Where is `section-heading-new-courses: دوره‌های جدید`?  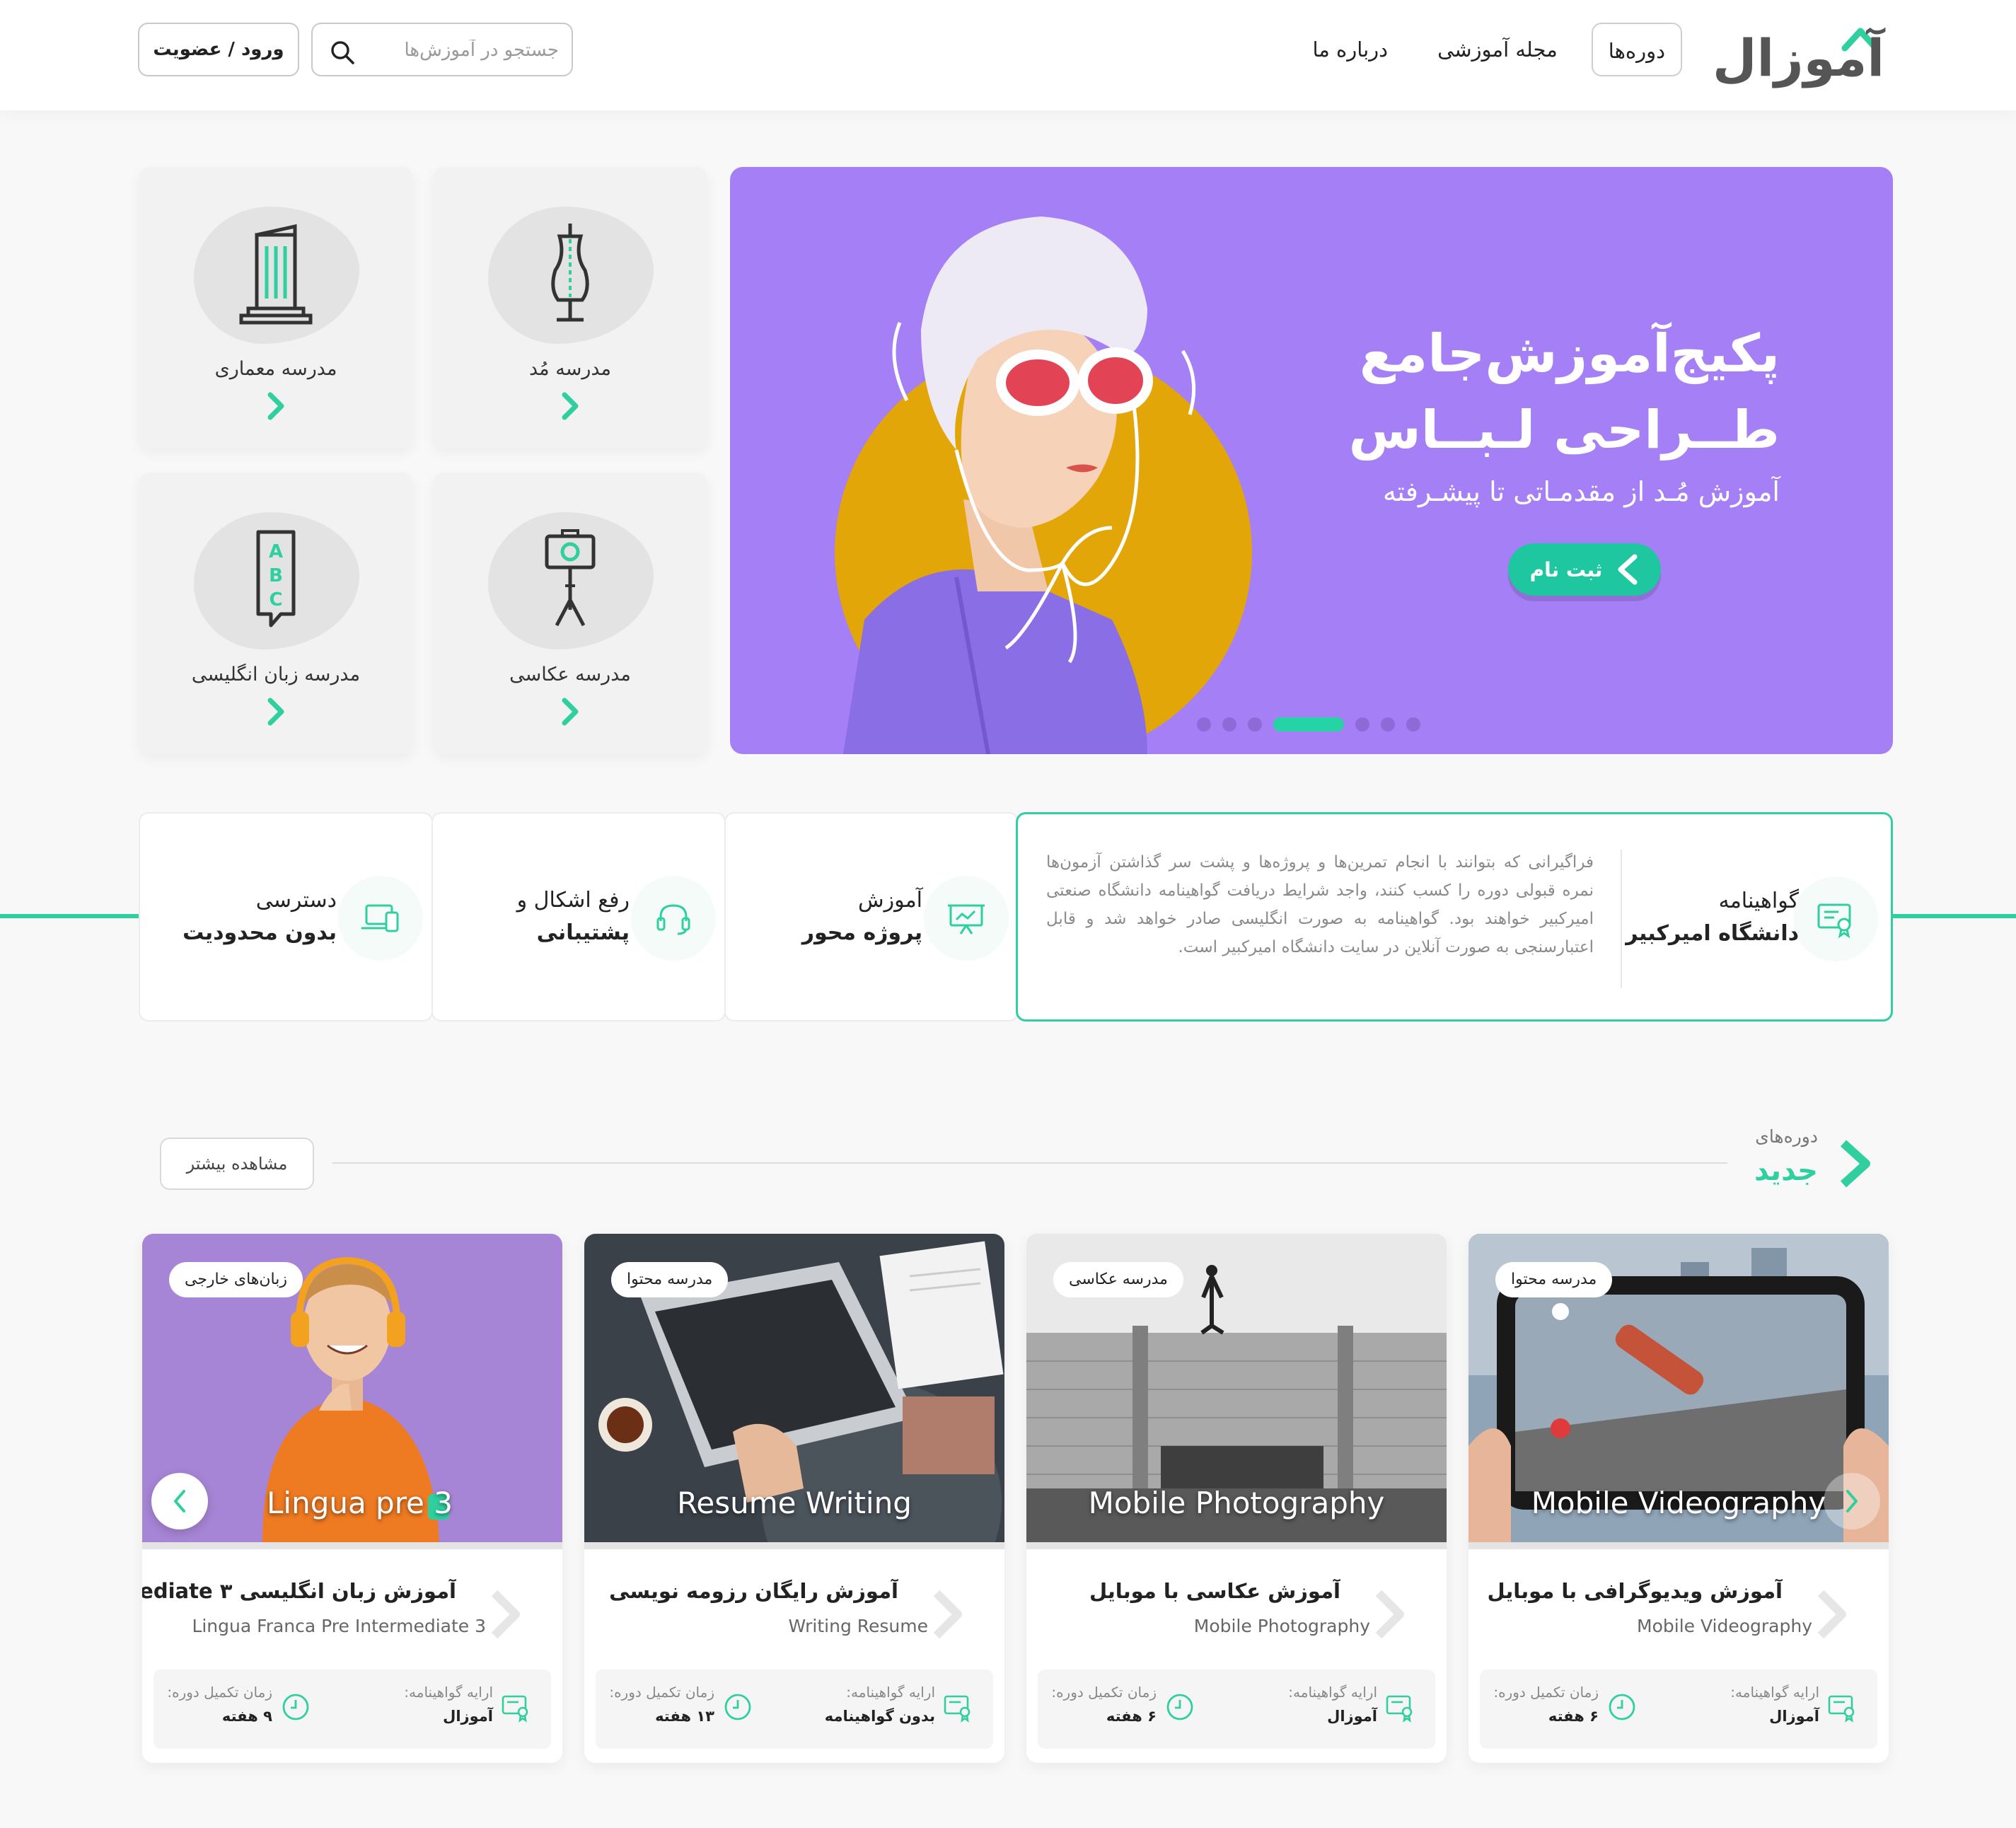
section-heading-new-courses: دوره‌های جدید is located at coordinates (1804, 1160).